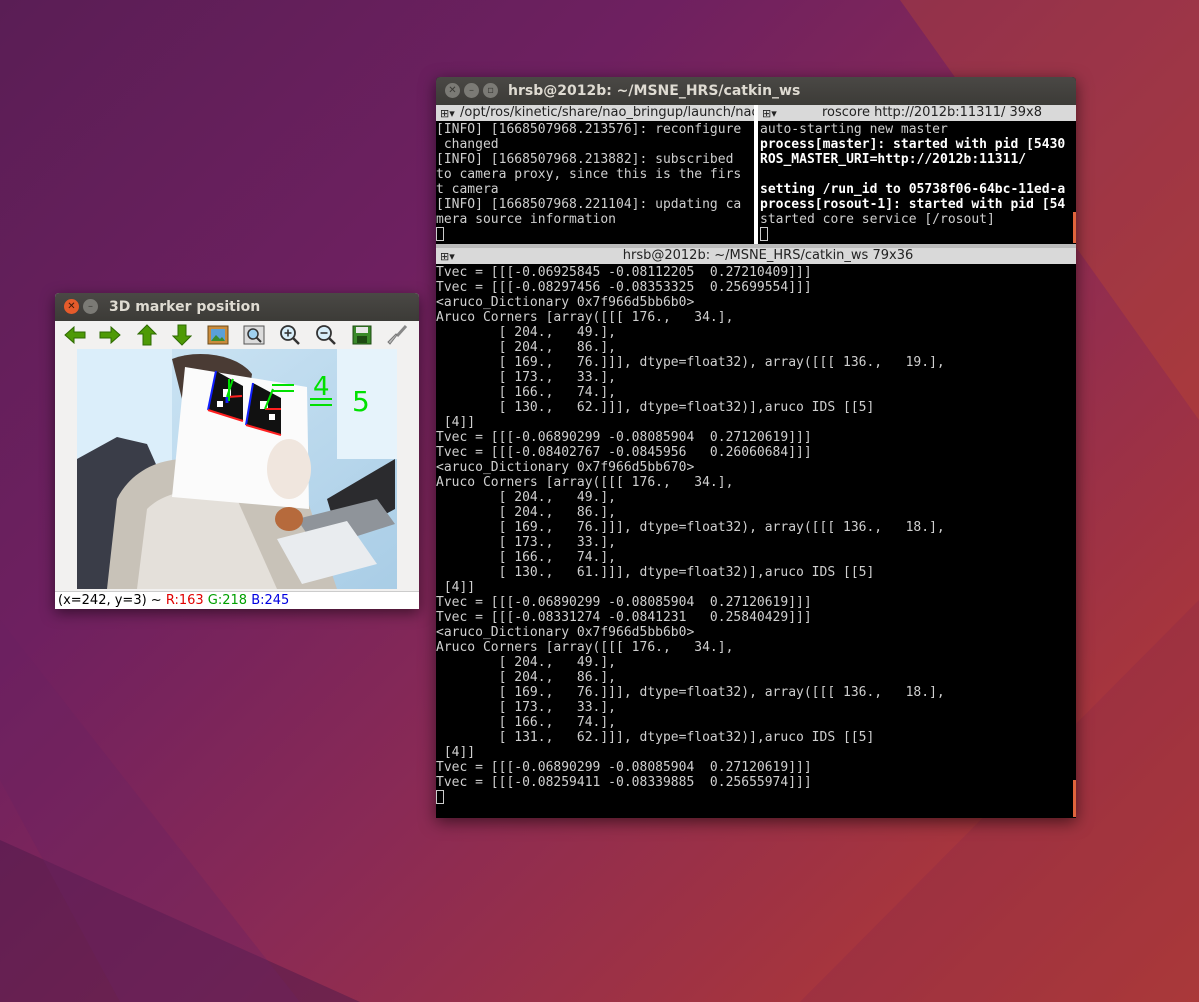 Image resolution: width=1199 pixels, height=1002 pixels. I want to click on pan-down-button, so click(182, 335).